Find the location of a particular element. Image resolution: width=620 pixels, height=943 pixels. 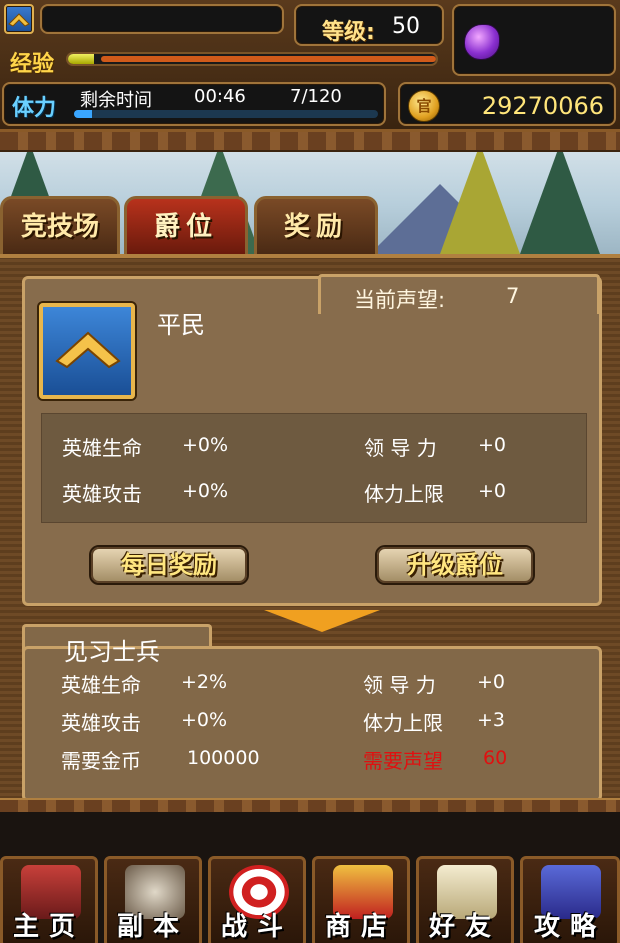

remaining-time: 00:46 is located at coordinates (220, 96).